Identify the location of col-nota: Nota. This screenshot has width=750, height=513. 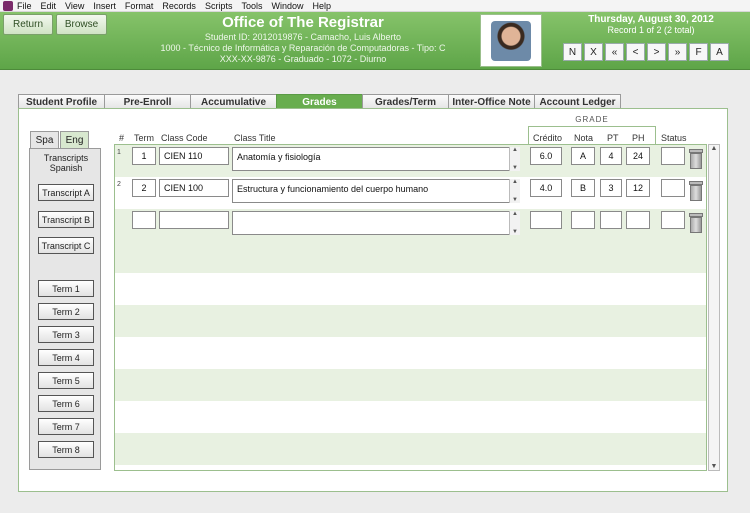
(584, 138).